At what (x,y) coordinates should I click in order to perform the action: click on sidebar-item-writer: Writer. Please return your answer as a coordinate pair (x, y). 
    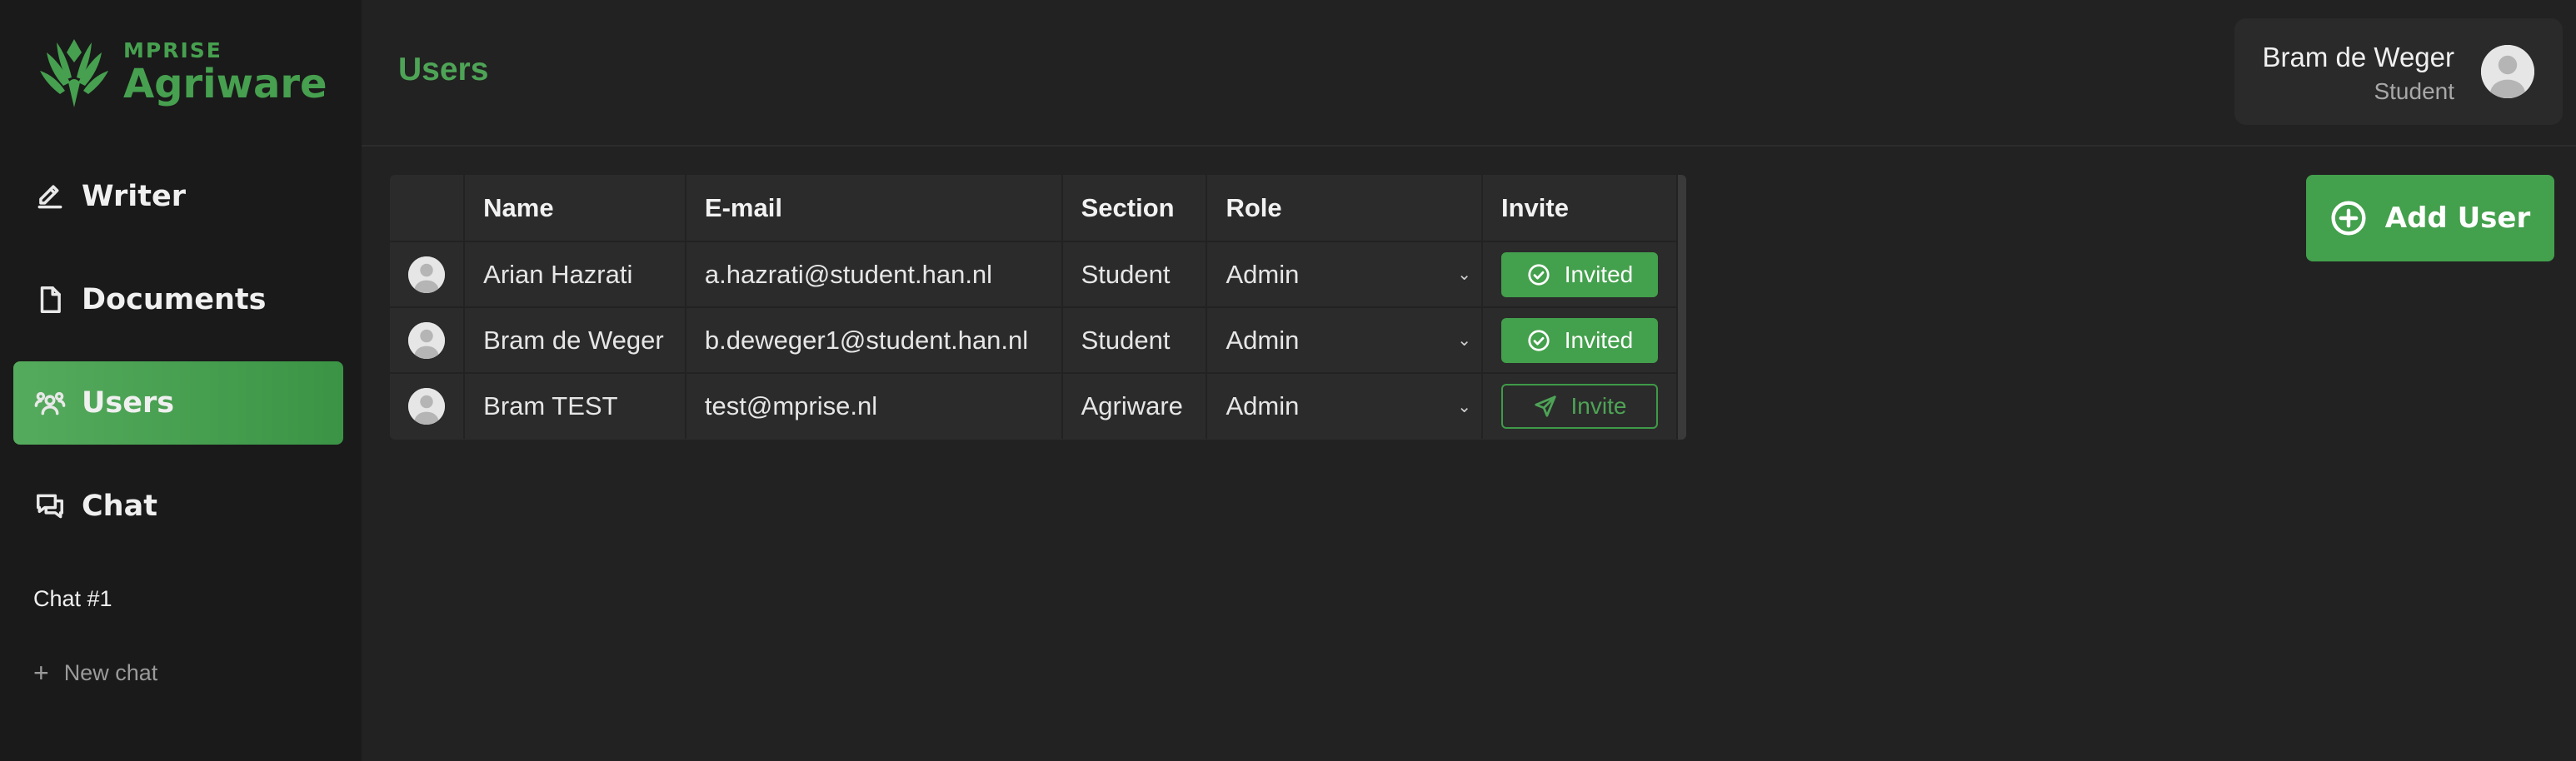
    Looking at the image, I should click on (178, 196).